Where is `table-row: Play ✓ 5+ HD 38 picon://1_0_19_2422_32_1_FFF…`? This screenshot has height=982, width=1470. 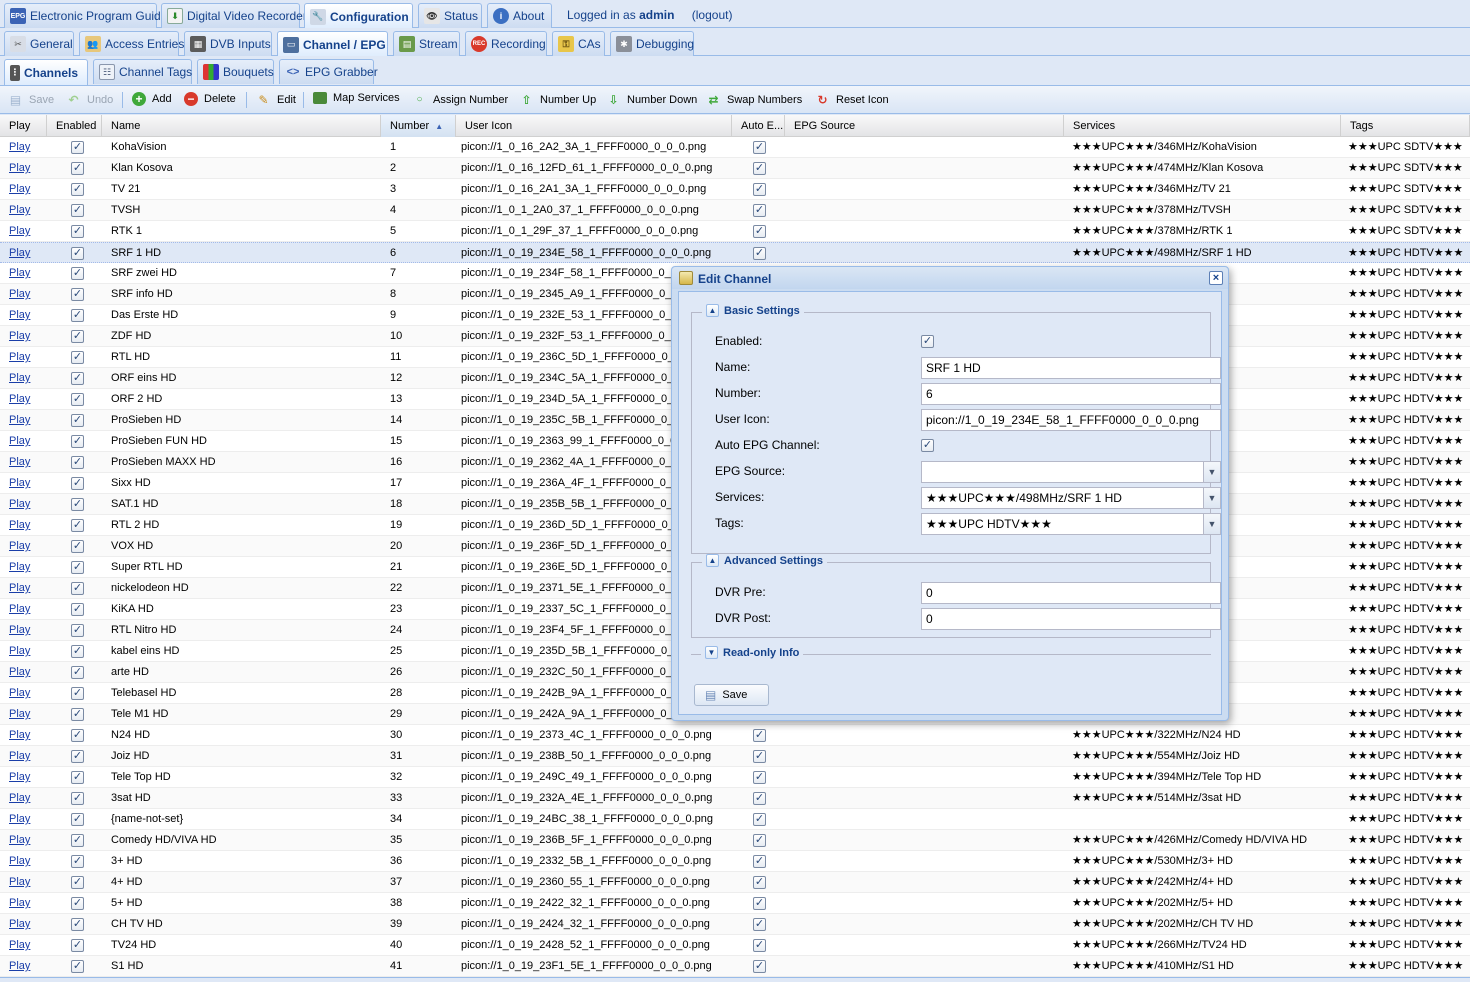 table-row: Play ✓ 5+ HD 38 picon://1_0_19_2422_32_1_FFF… is located at coordinates (735, 903).